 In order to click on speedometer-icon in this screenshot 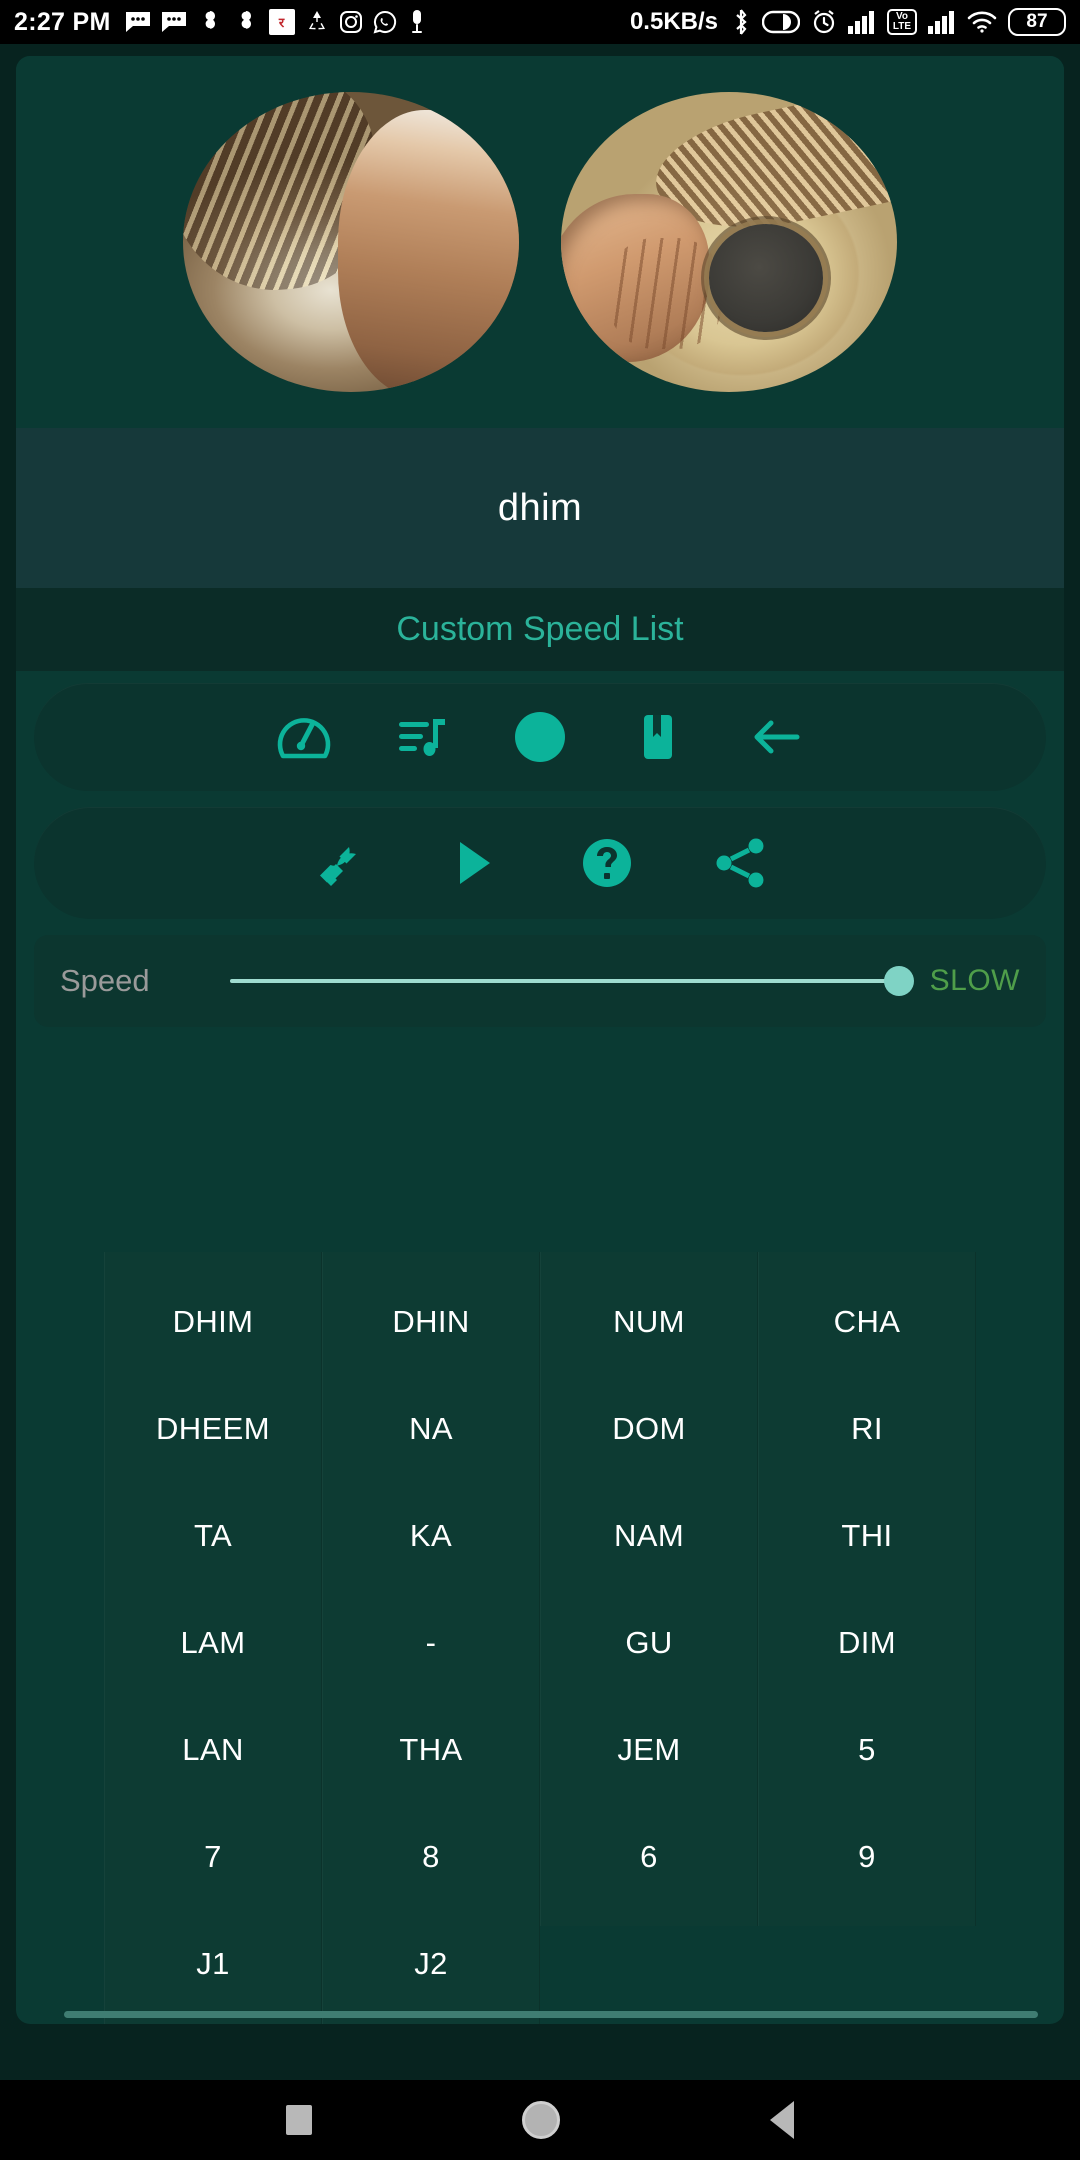, I will do `click(304, 737)`.